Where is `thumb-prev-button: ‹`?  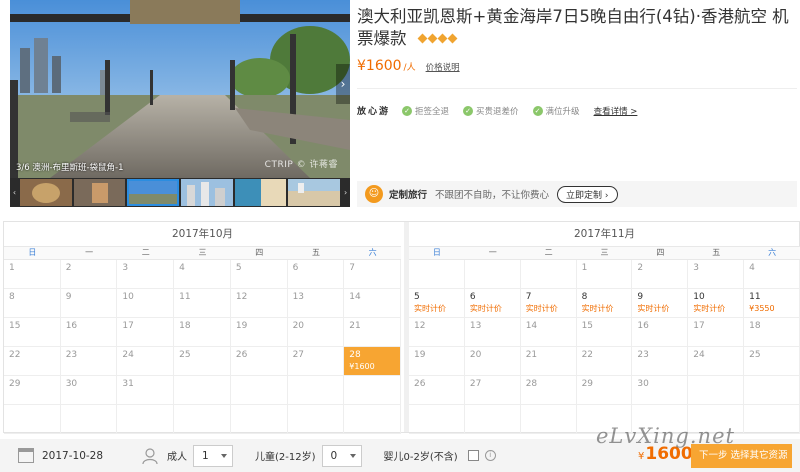 thumb-prev-button: ‹ is located at coordinates (14, 192).